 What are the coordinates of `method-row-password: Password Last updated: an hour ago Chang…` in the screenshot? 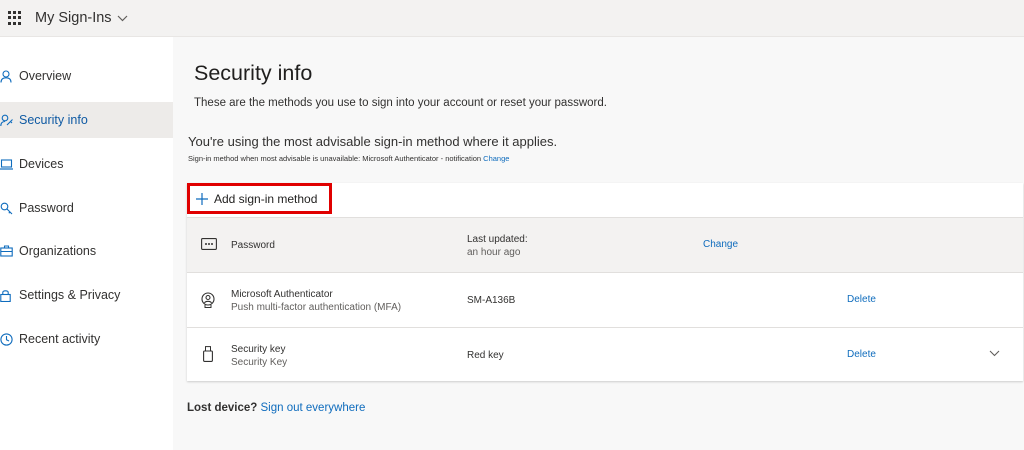 It's located at (605, 244).